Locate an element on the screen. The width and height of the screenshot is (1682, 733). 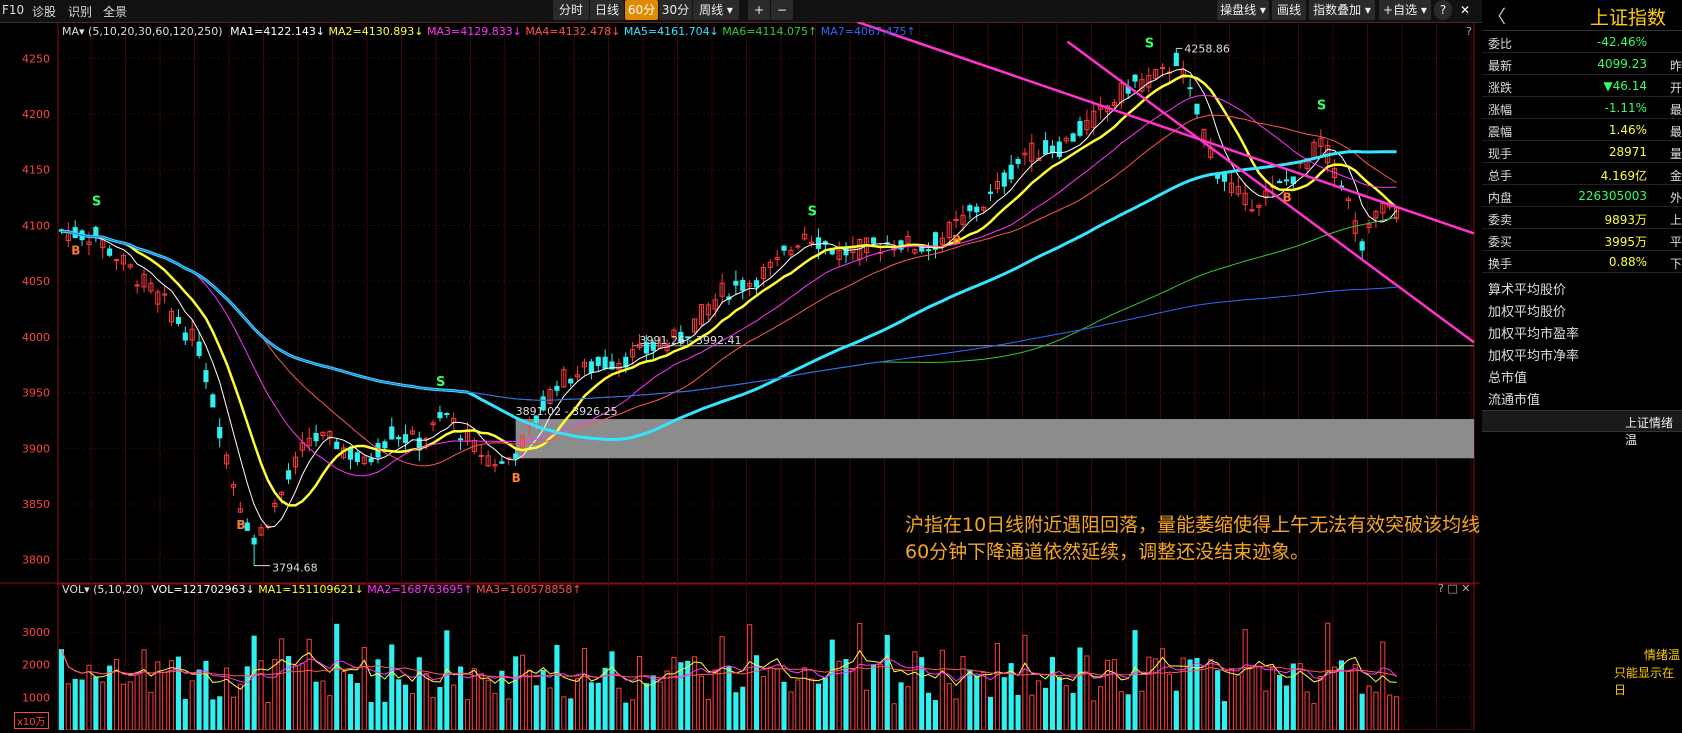
quote-row: 最新 4099.23 昨 is located at coordinates (1582, 64).